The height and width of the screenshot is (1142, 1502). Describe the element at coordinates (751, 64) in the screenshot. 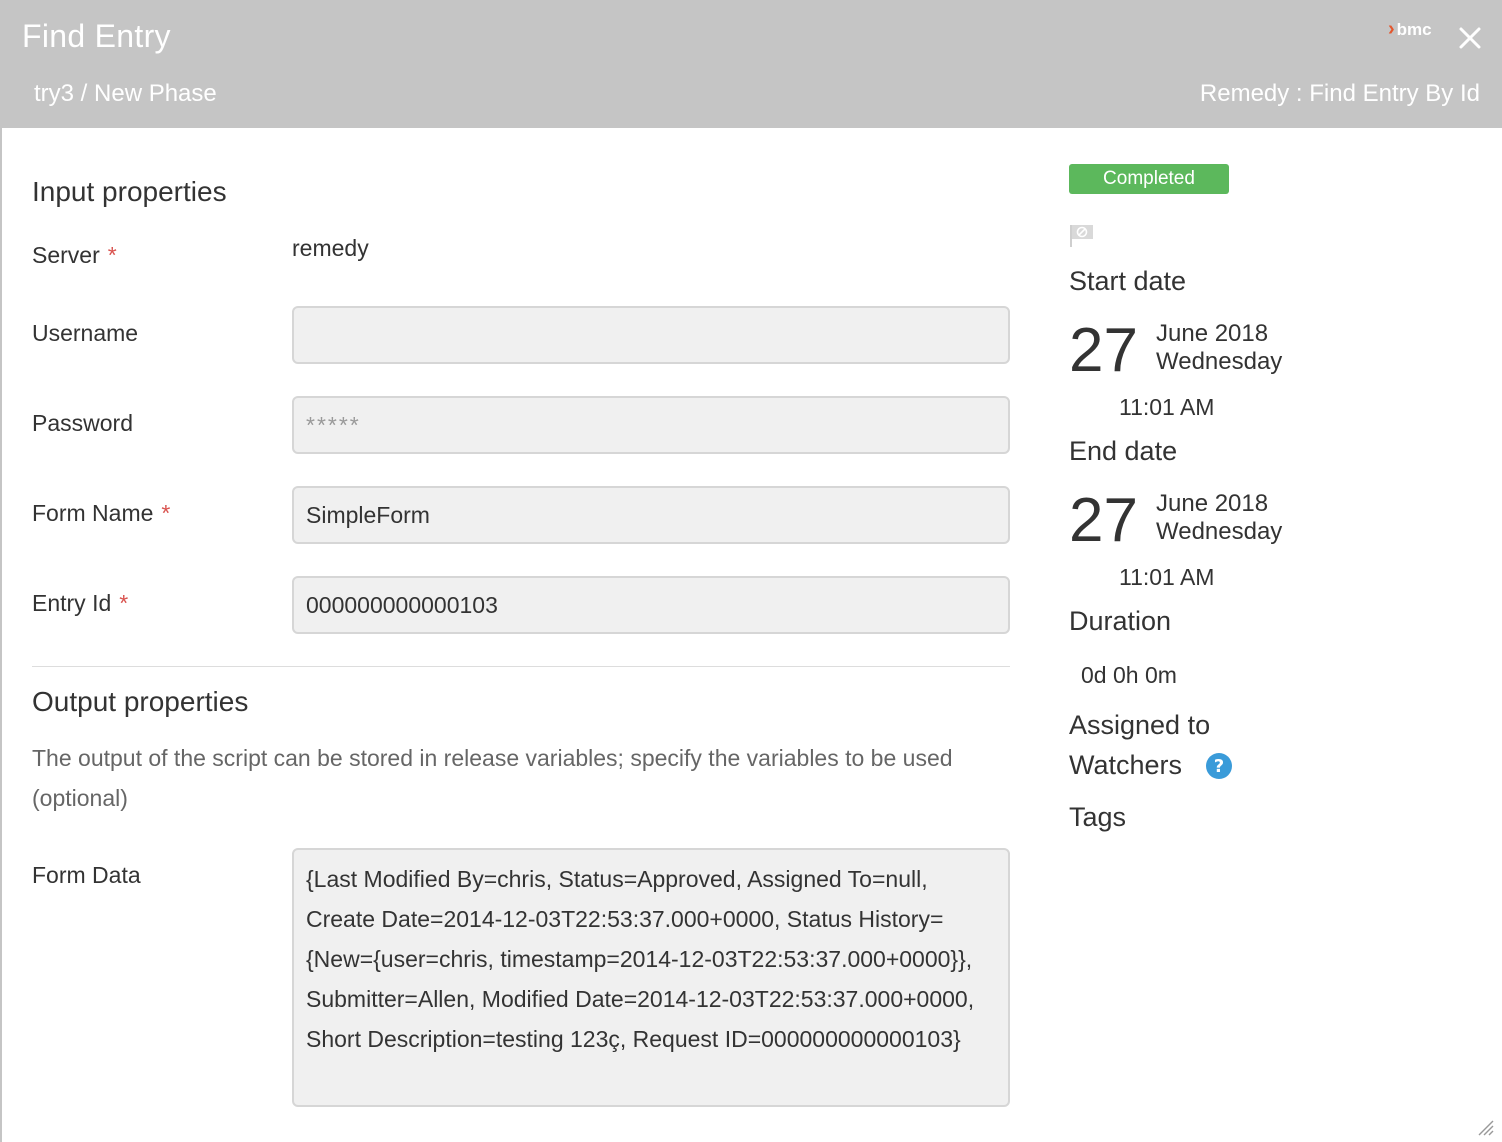

I see `dialog-header: Find Entry try3 / New Phase Remedy` at that location.